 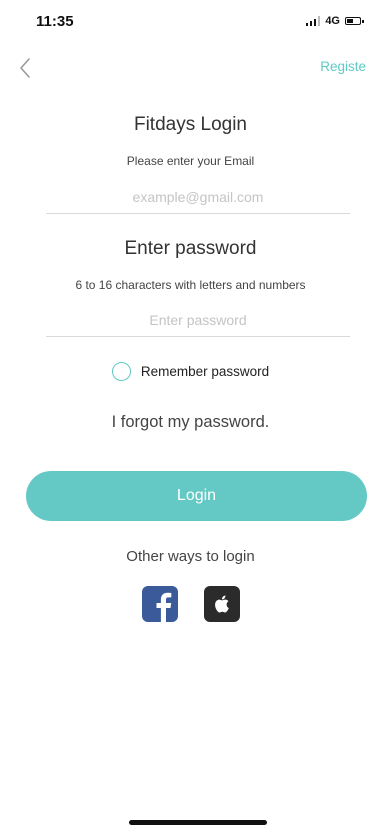 What do you see at coordinates (190, 161) in the screenshot?
I see `email-hint: Please enter your Email` at bounding box center [190, 161].